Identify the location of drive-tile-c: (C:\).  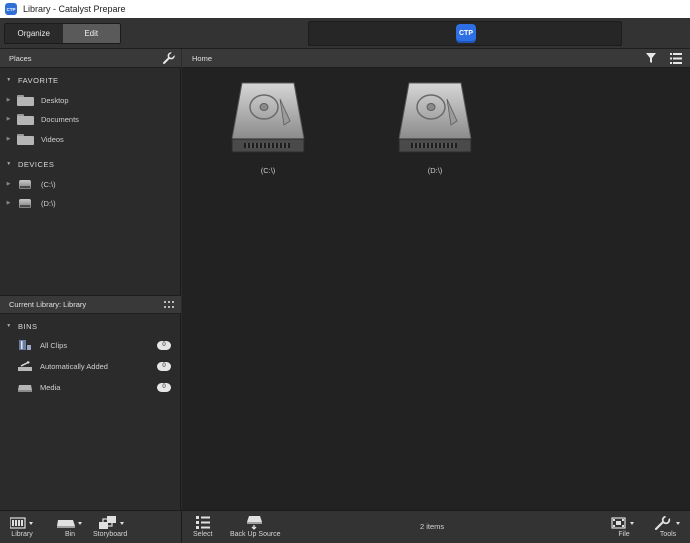
(268, 129).